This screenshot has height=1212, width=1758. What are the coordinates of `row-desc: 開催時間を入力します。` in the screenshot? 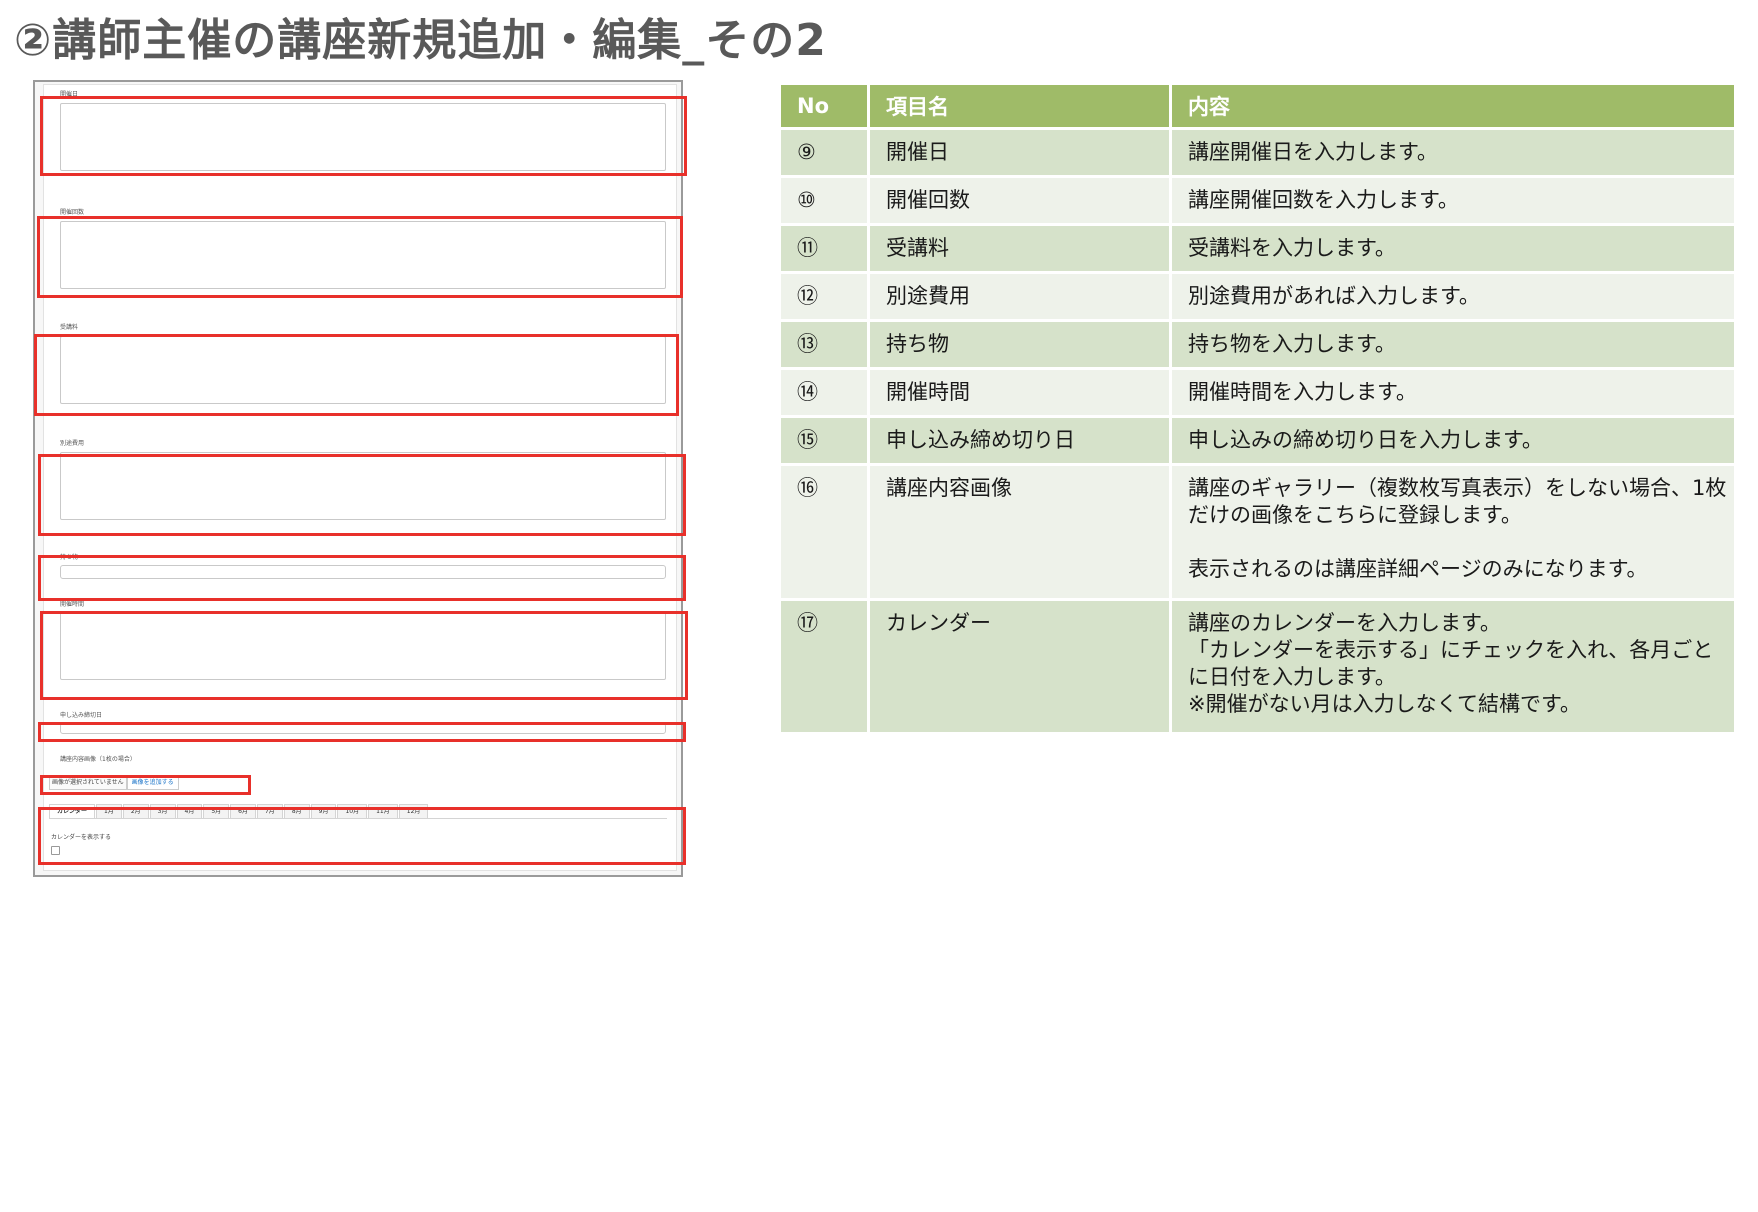 It's located at (1453, 392).